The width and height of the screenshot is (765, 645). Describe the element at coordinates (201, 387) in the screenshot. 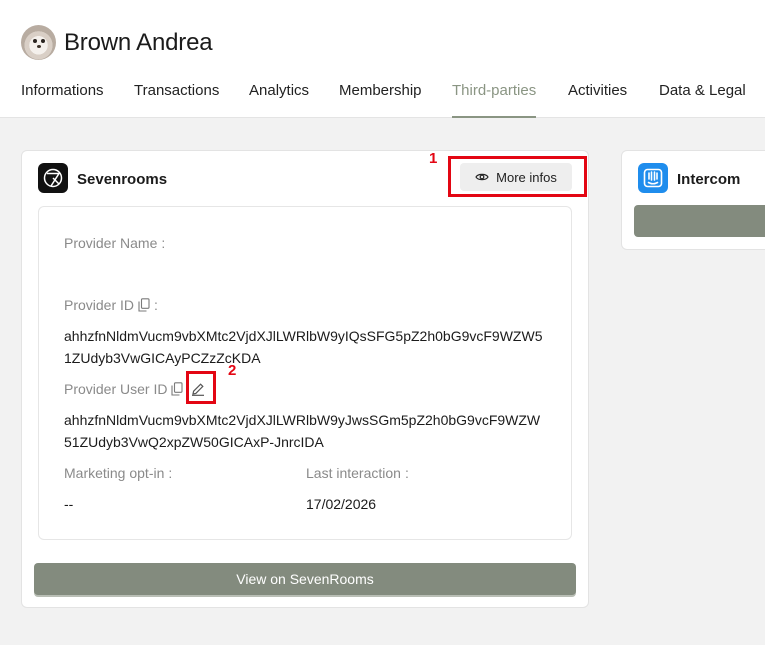

I see `annotation-box-edit` at that location.